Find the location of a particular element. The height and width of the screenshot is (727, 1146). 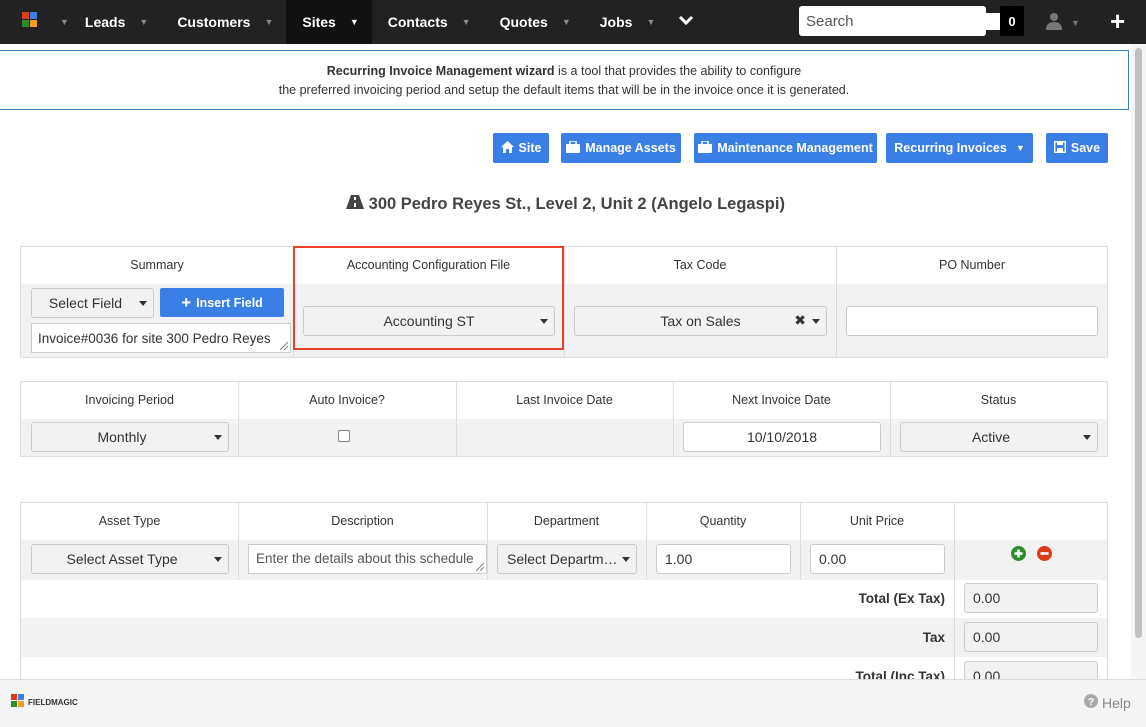

scrollbar-thumb is located at coordinates (1138, 343).